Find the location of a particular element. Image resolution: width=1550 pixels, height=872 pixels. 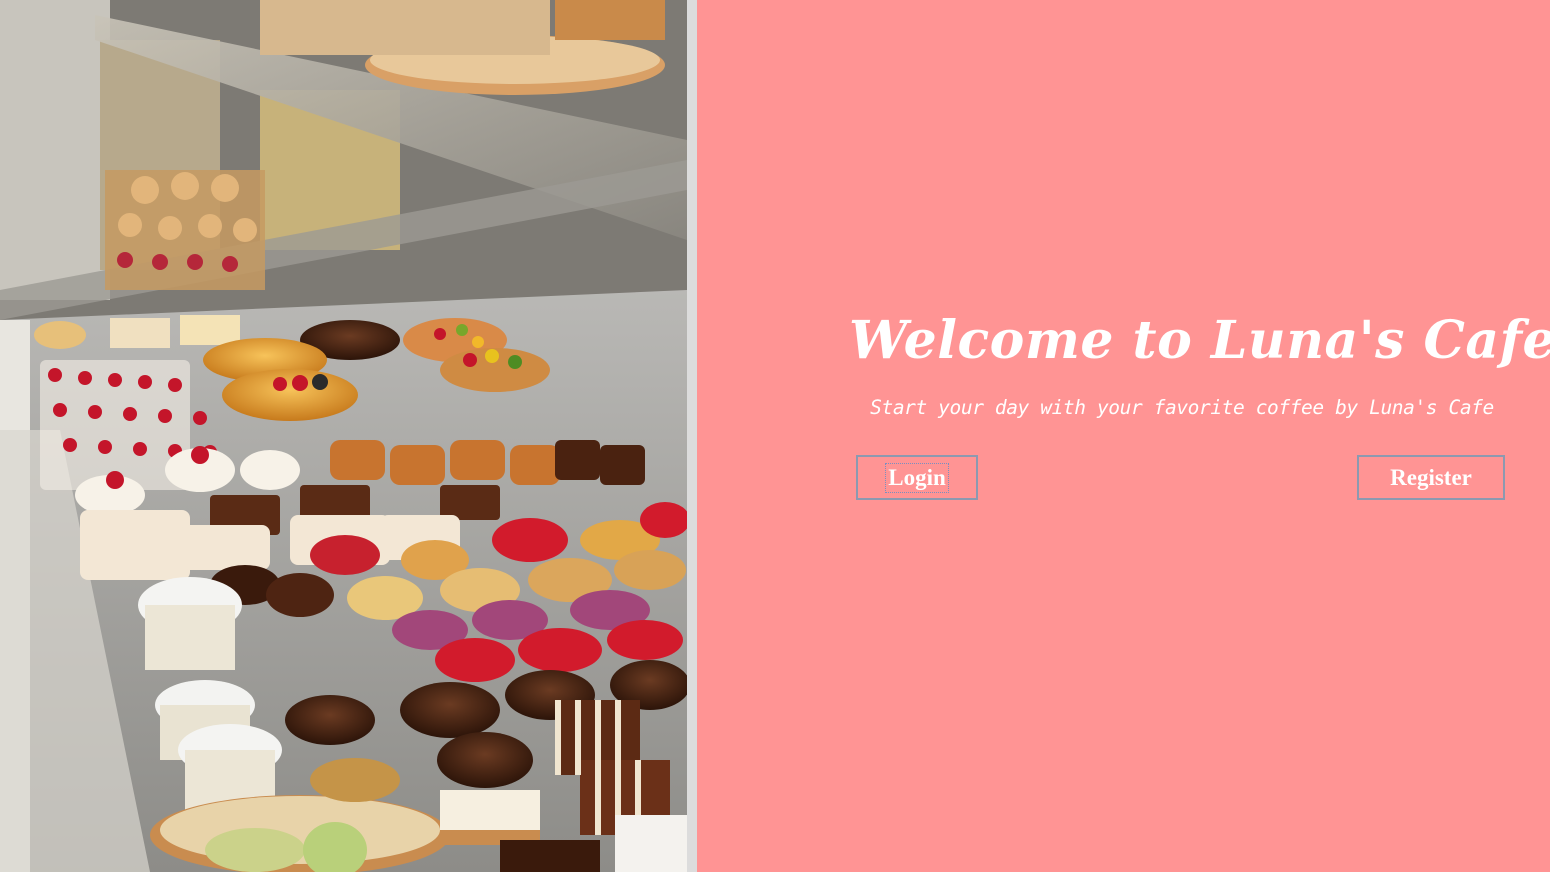

page-title: Welcome to Luna's Cafe is located at coordinates (1199, 340).